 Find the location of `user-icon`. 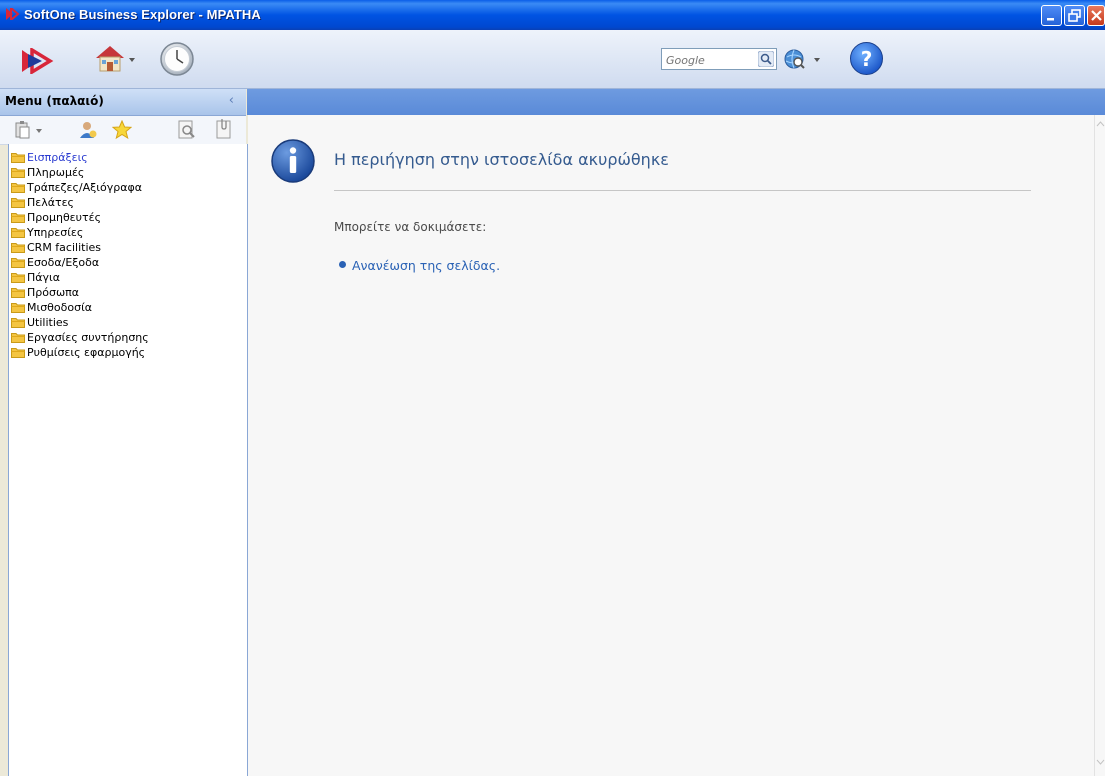

user-icon is located at coordinates (88, 130).